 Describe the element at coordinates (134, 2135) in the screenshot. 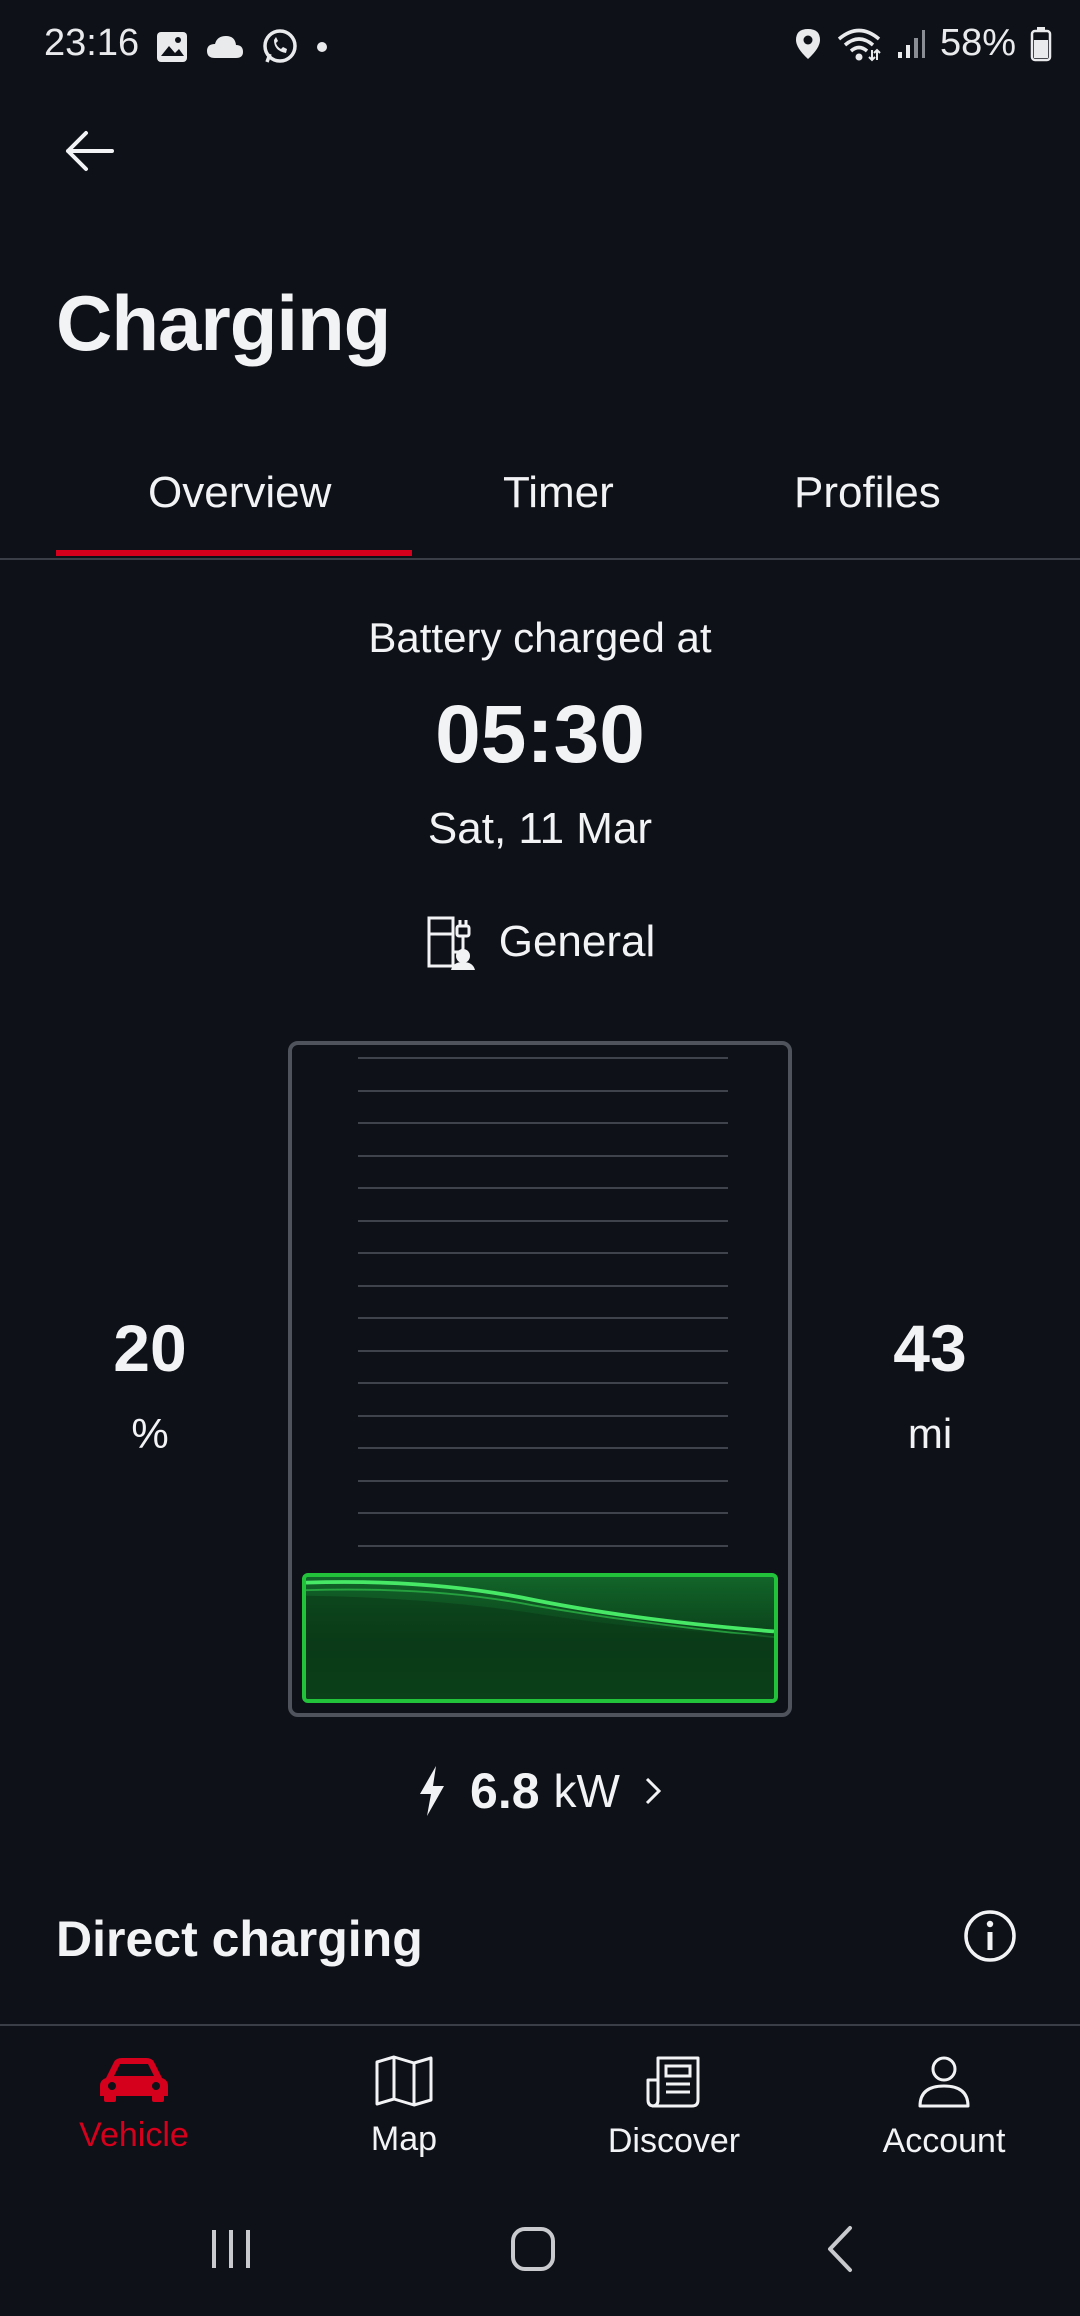

I see `nav-vehicle-label: Vehicle` at that location.